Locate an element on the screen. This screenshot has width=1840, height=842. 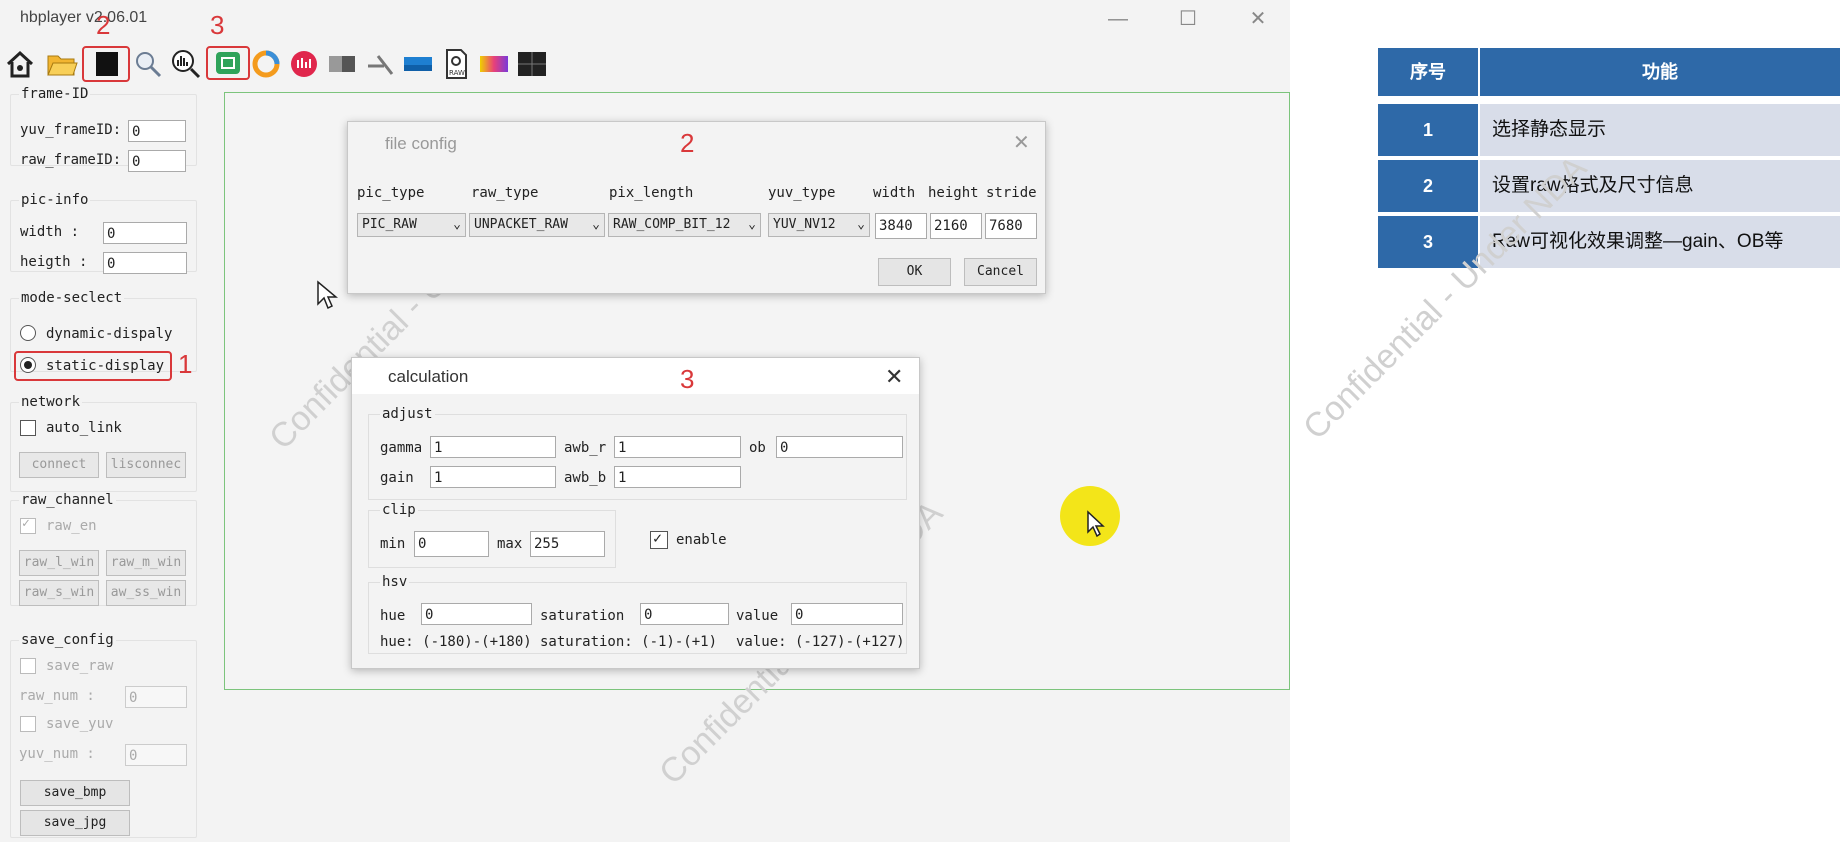
awb-b-input: 1 is located at coordinates (677, 477).